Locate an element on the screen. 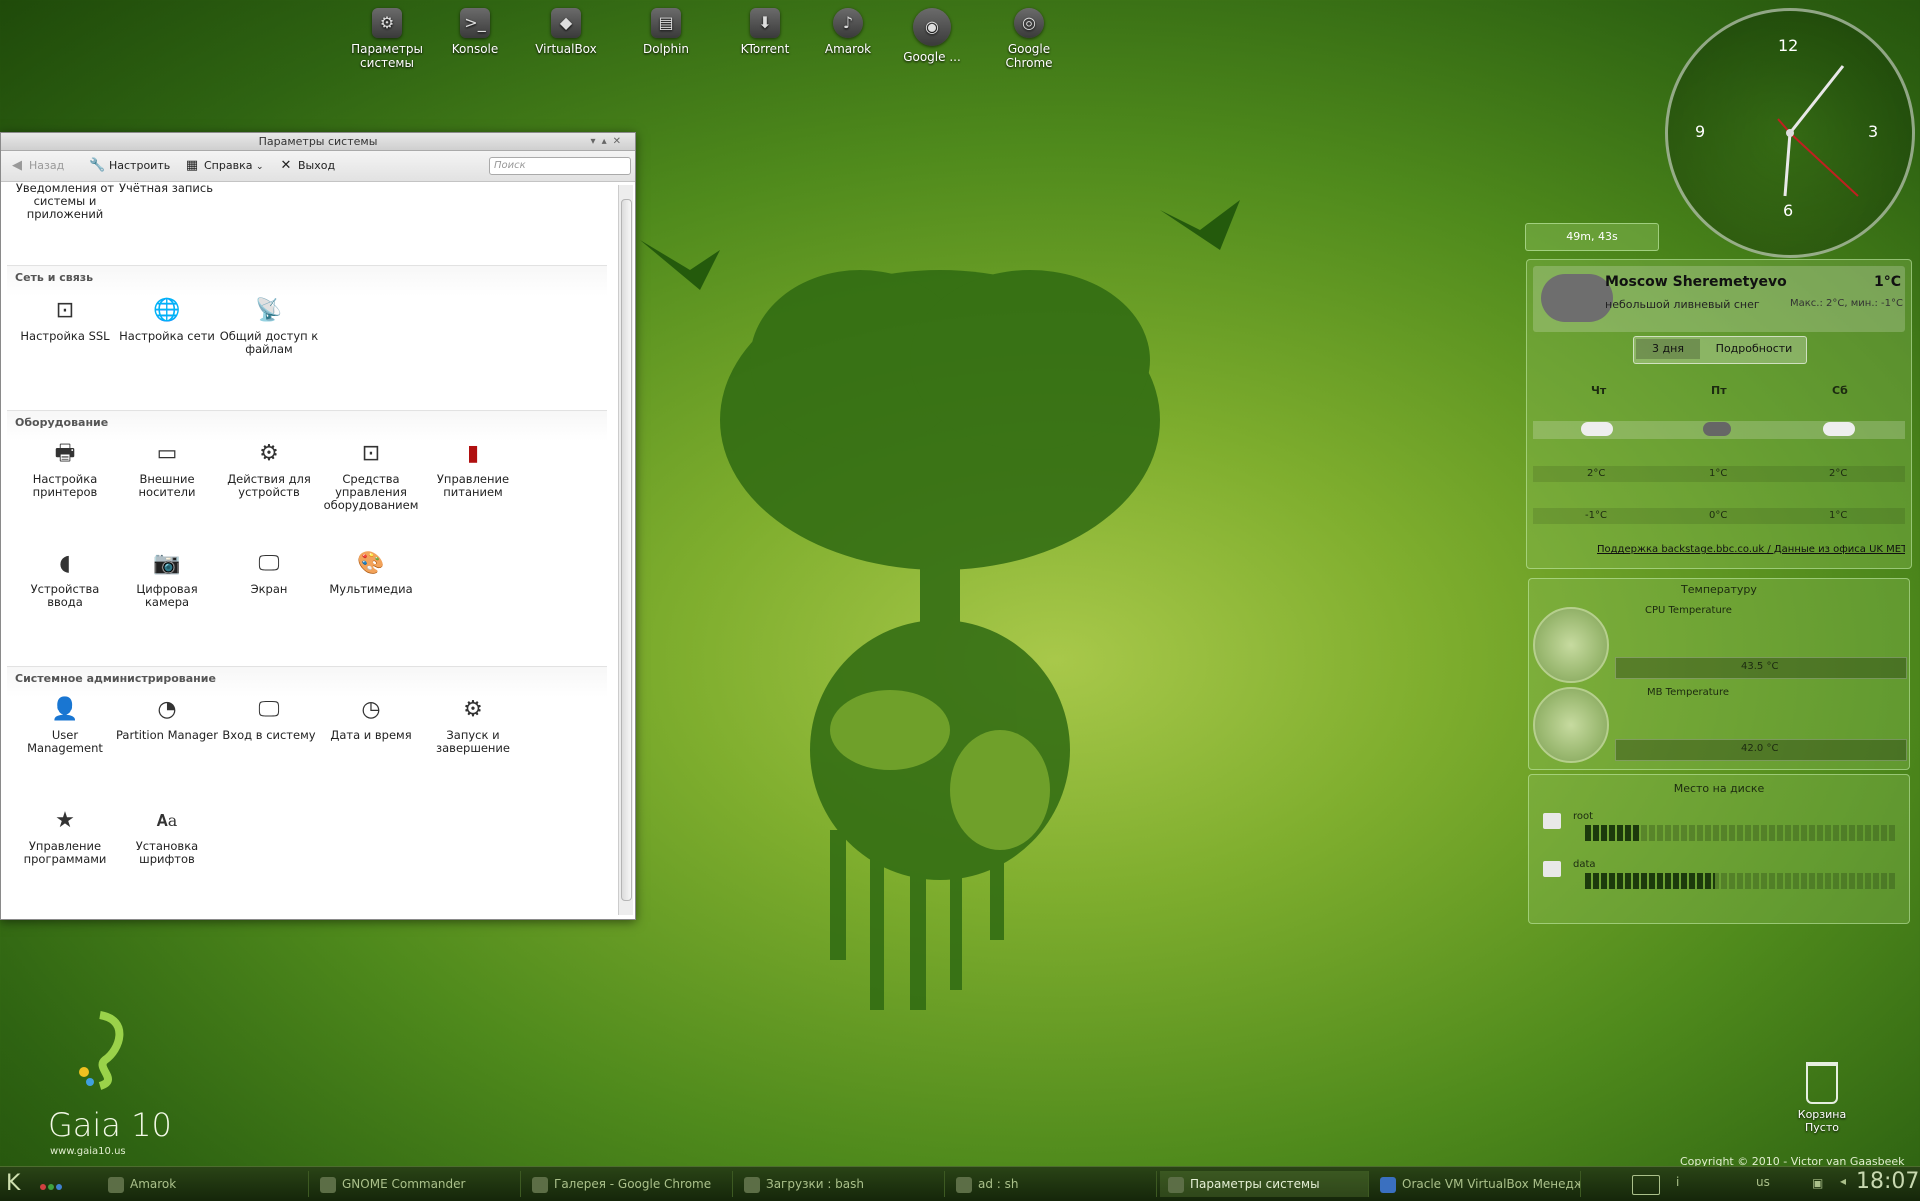  file-manager-icon is located at coordinates (328, 1184).